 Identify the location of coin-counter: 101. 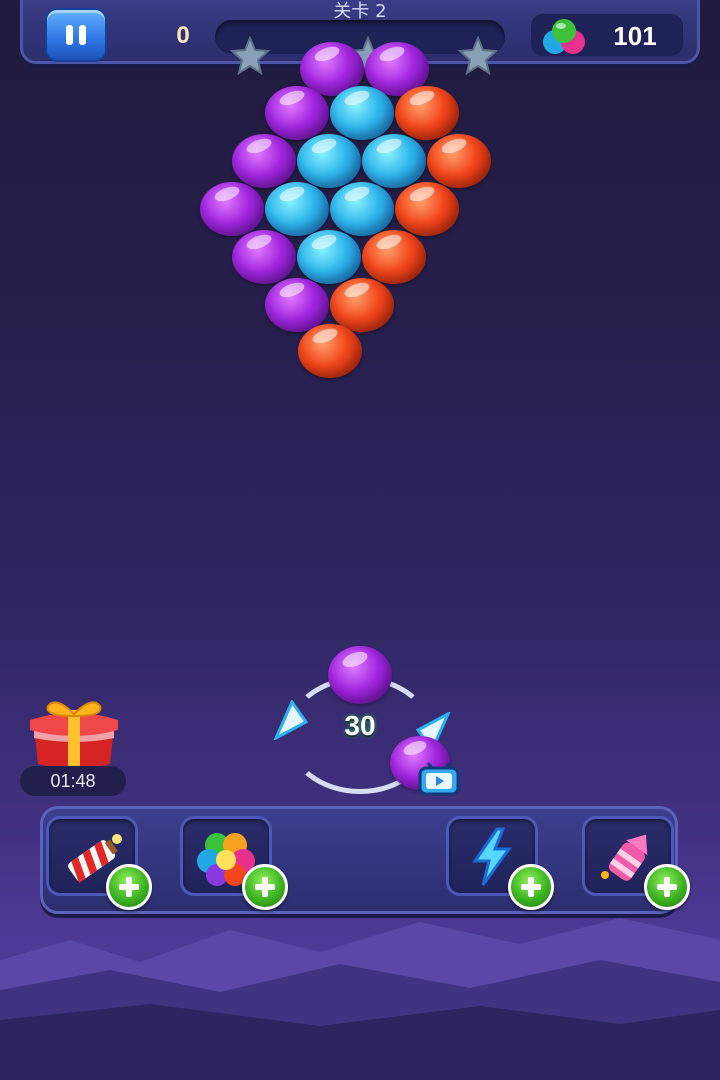
(607, 35).